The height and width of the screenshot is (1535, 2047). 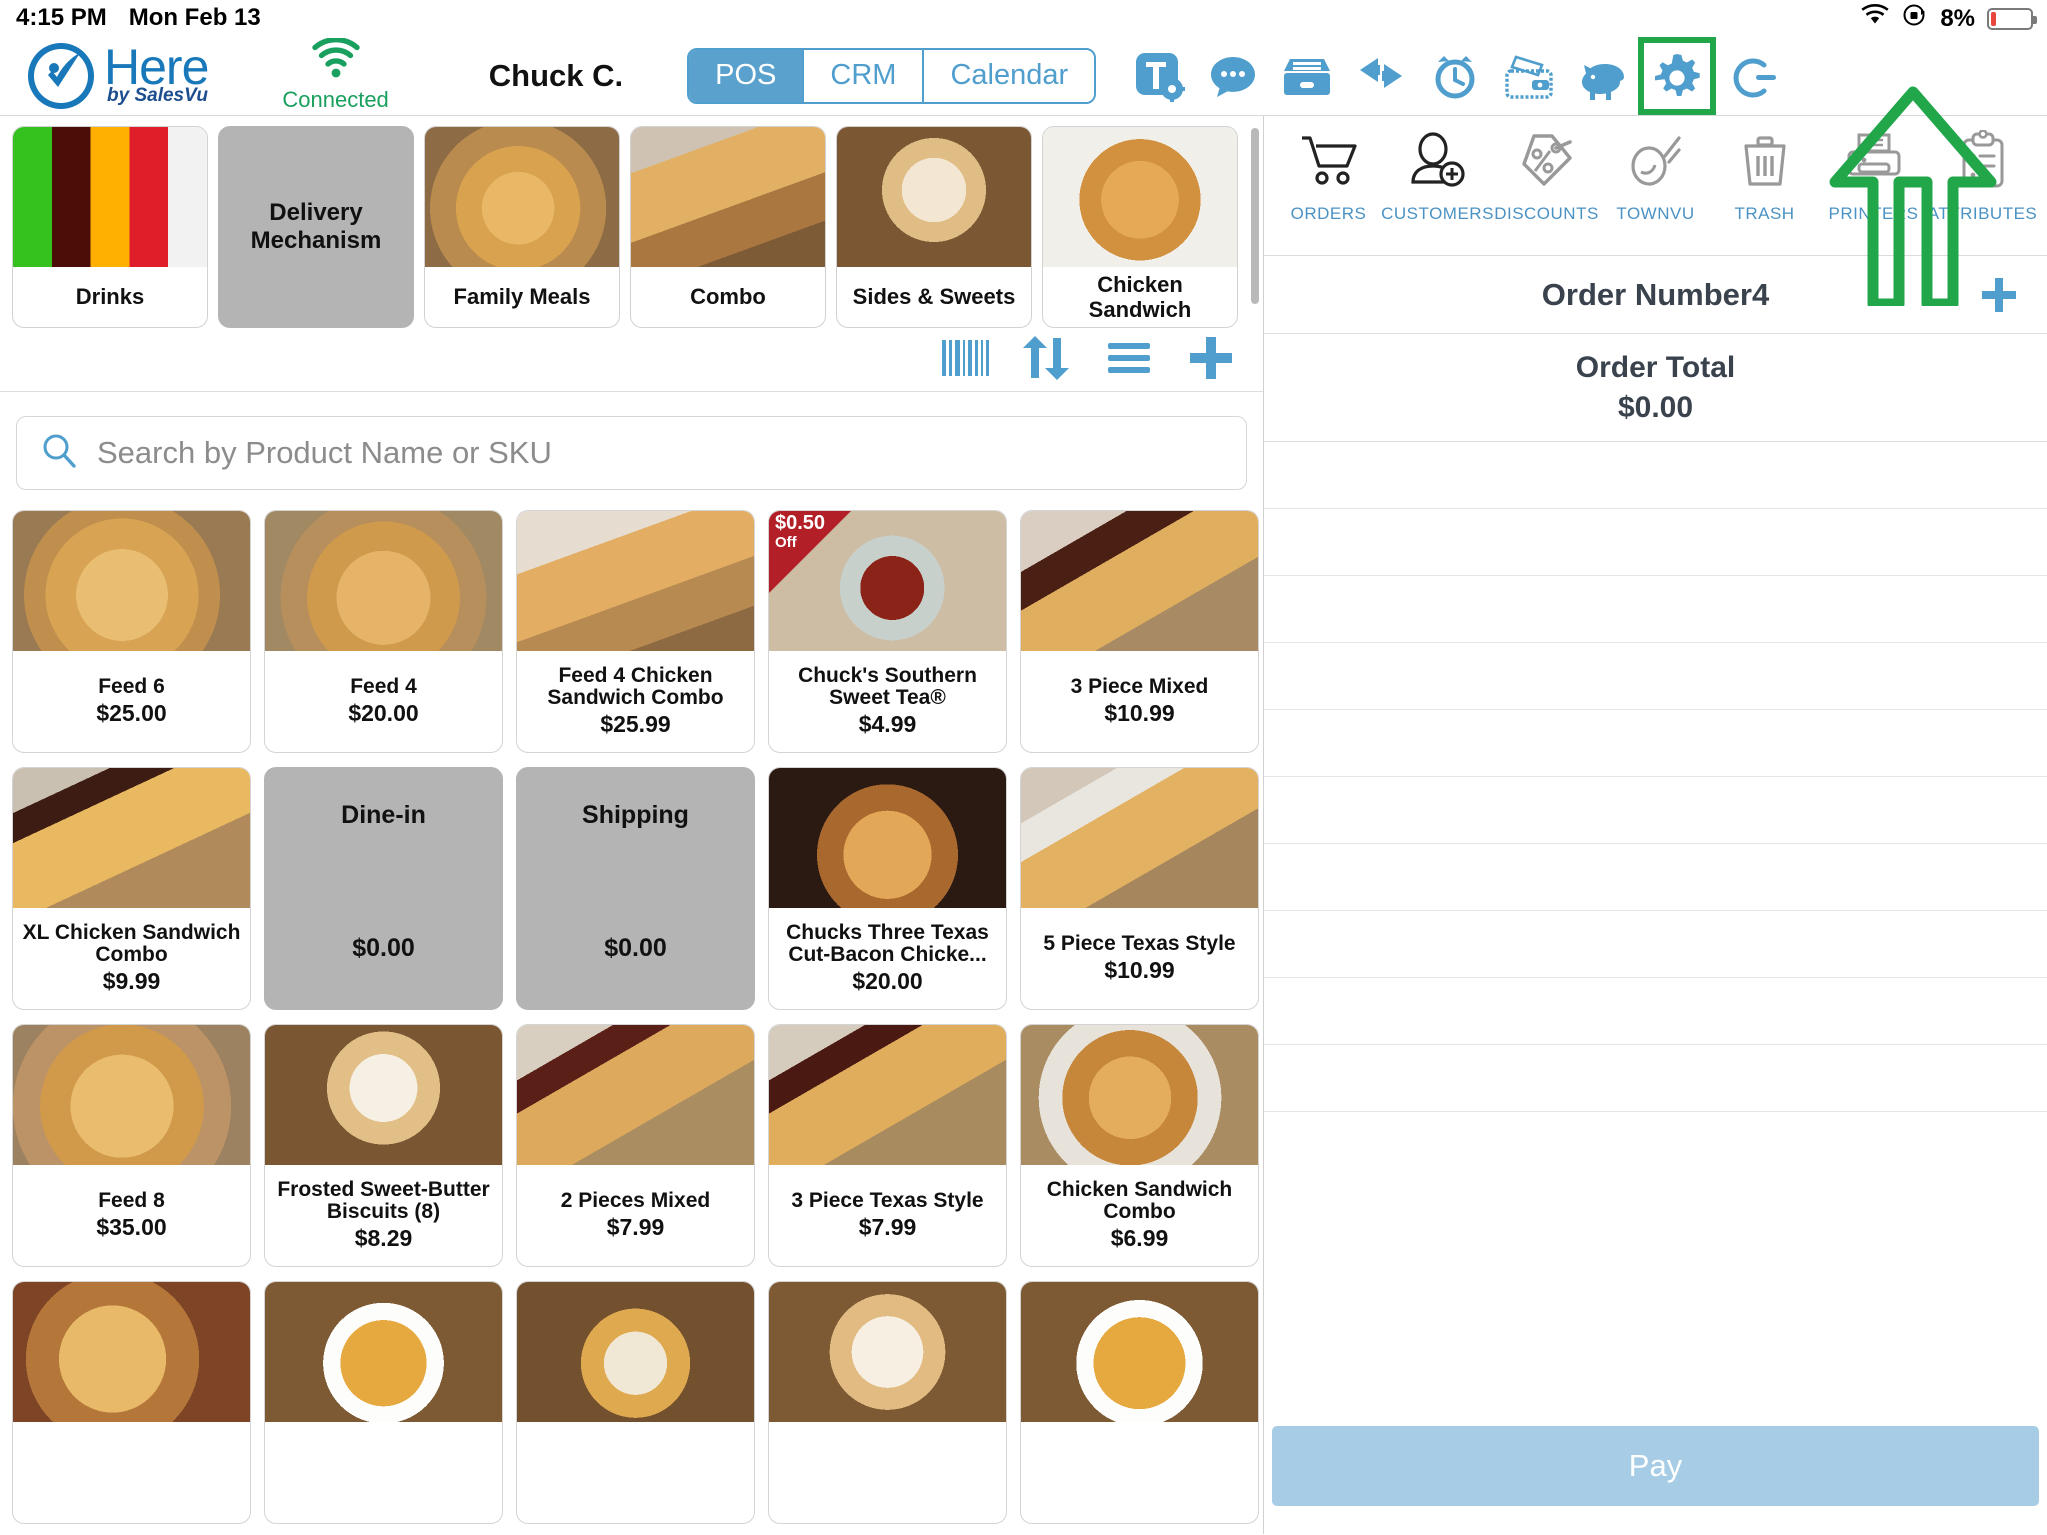 I want to click on product-name: Feed 4 Chicken Sandwich Combo, so click(x=635, y=686).